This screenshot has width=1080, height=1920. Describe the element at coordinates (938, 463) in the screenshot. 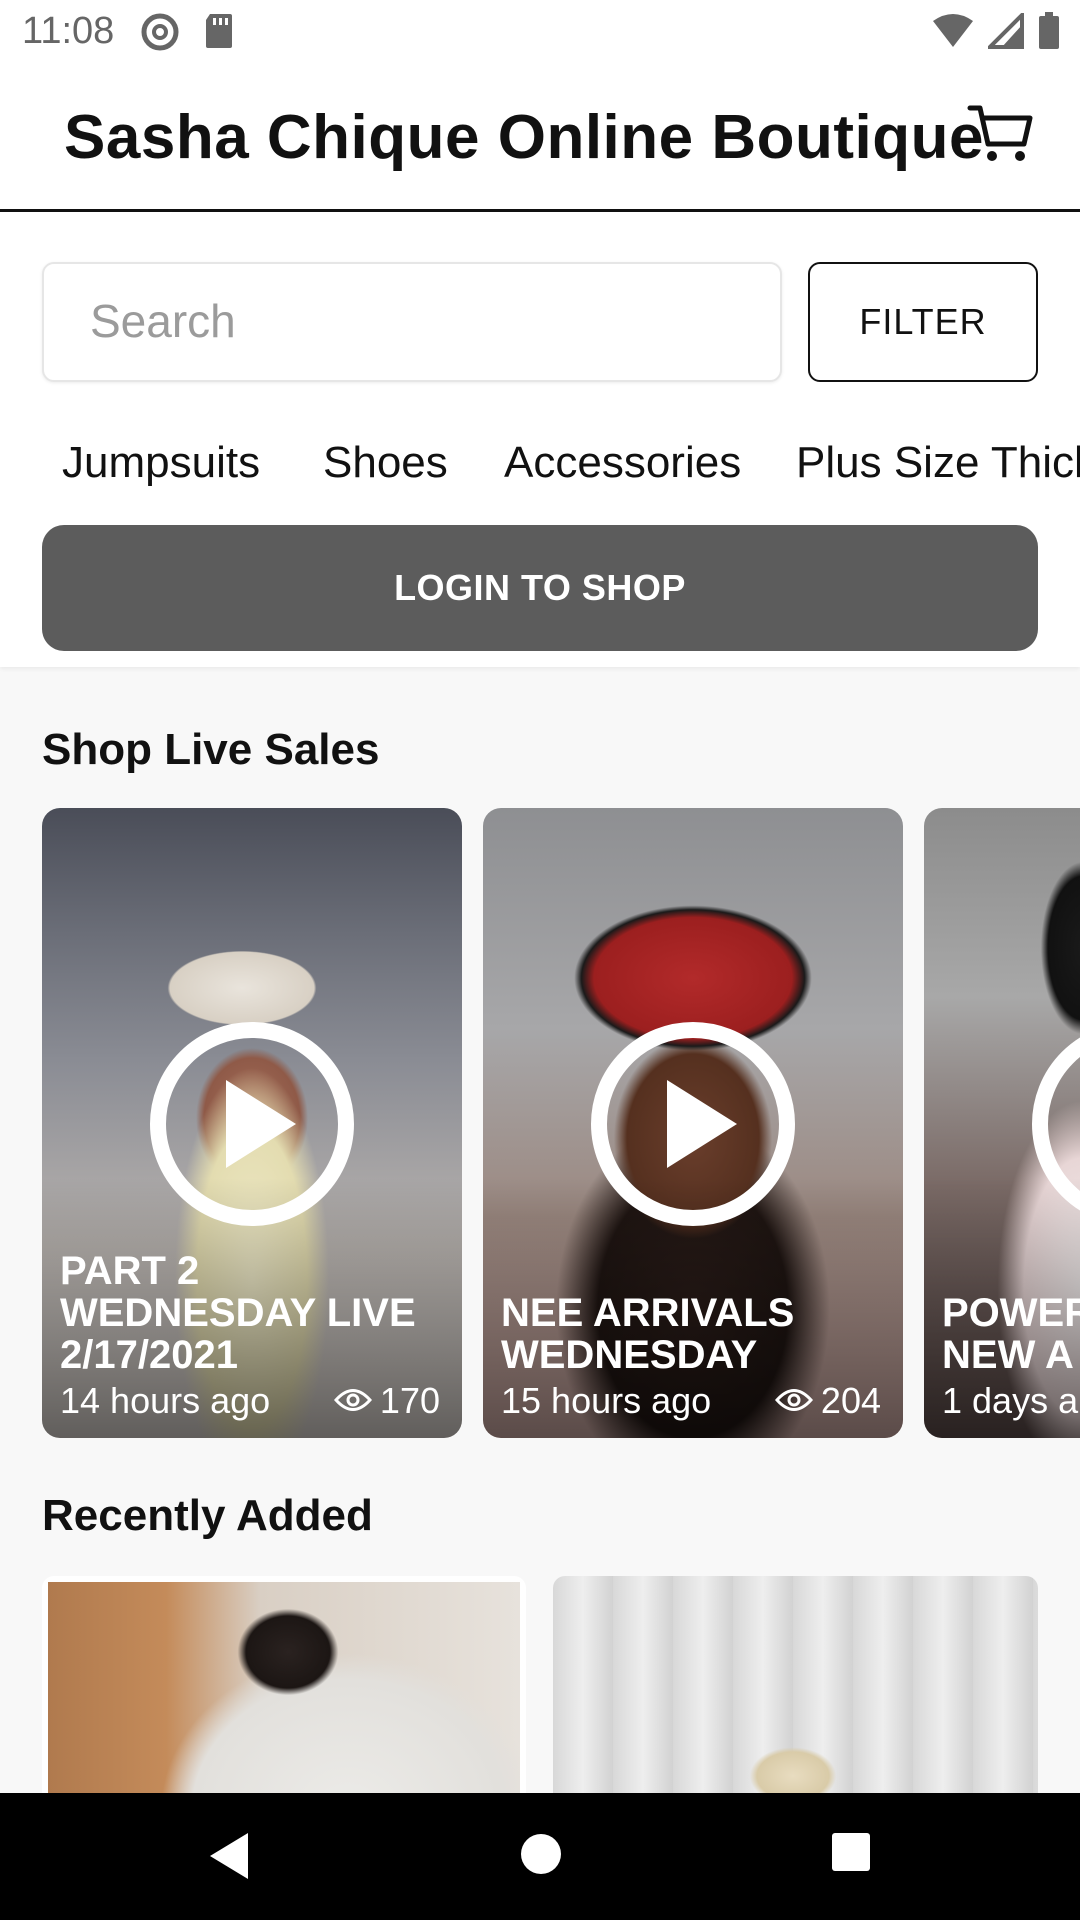

I see `category-plus-size: Plus Size Thick-` at that location.